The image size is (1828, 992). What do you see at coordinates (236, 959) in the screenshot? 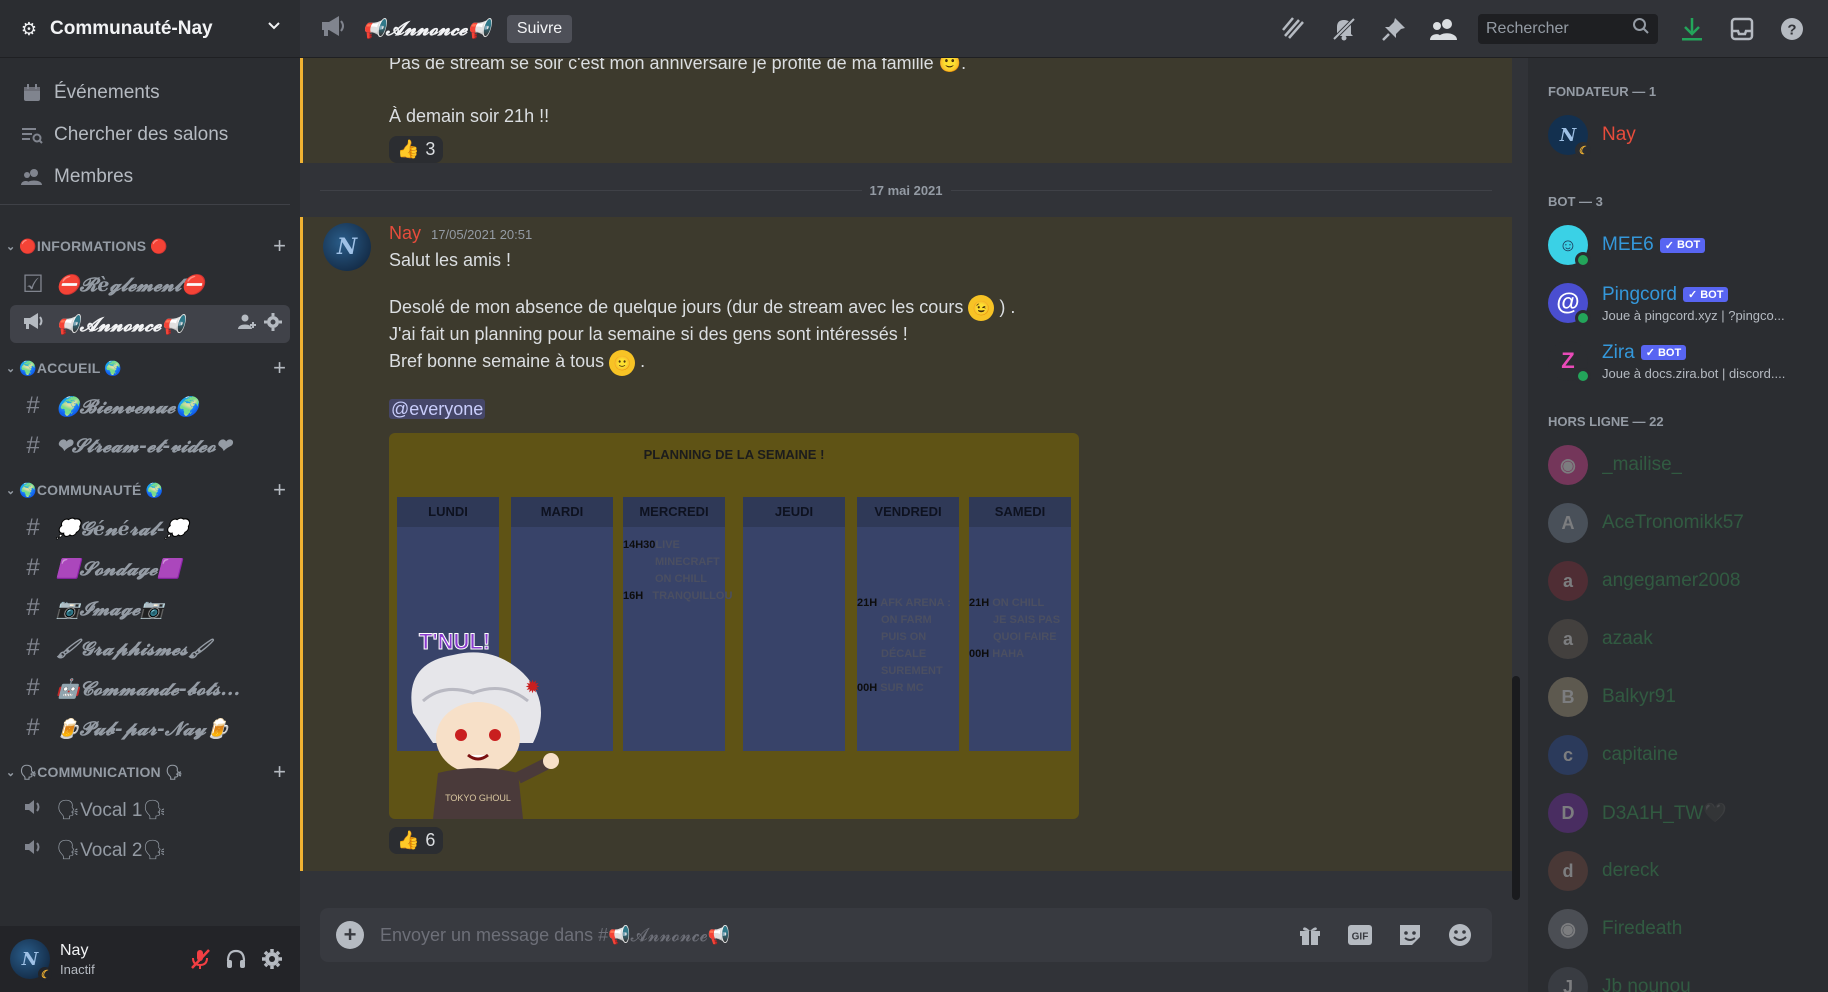
I see `headphones-icon` at bounding box center [236, 959].